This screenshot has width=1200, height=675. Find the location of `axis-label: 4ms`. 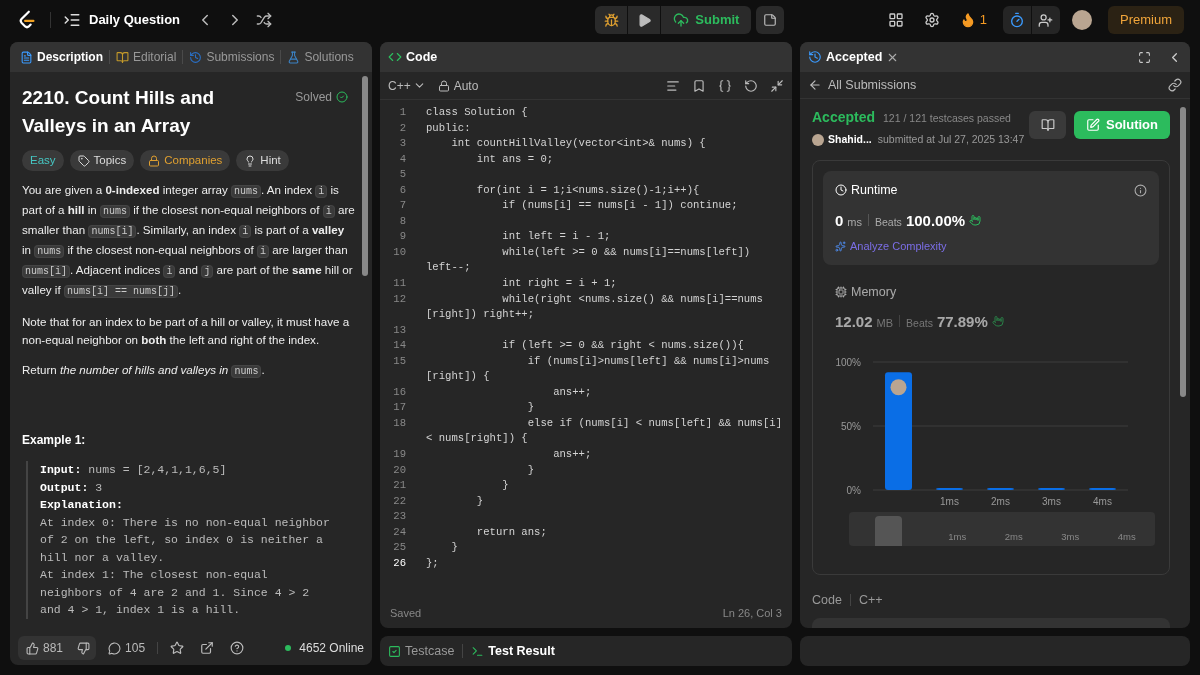

axis-label: 4ms is located at coordinates (1102, 501).